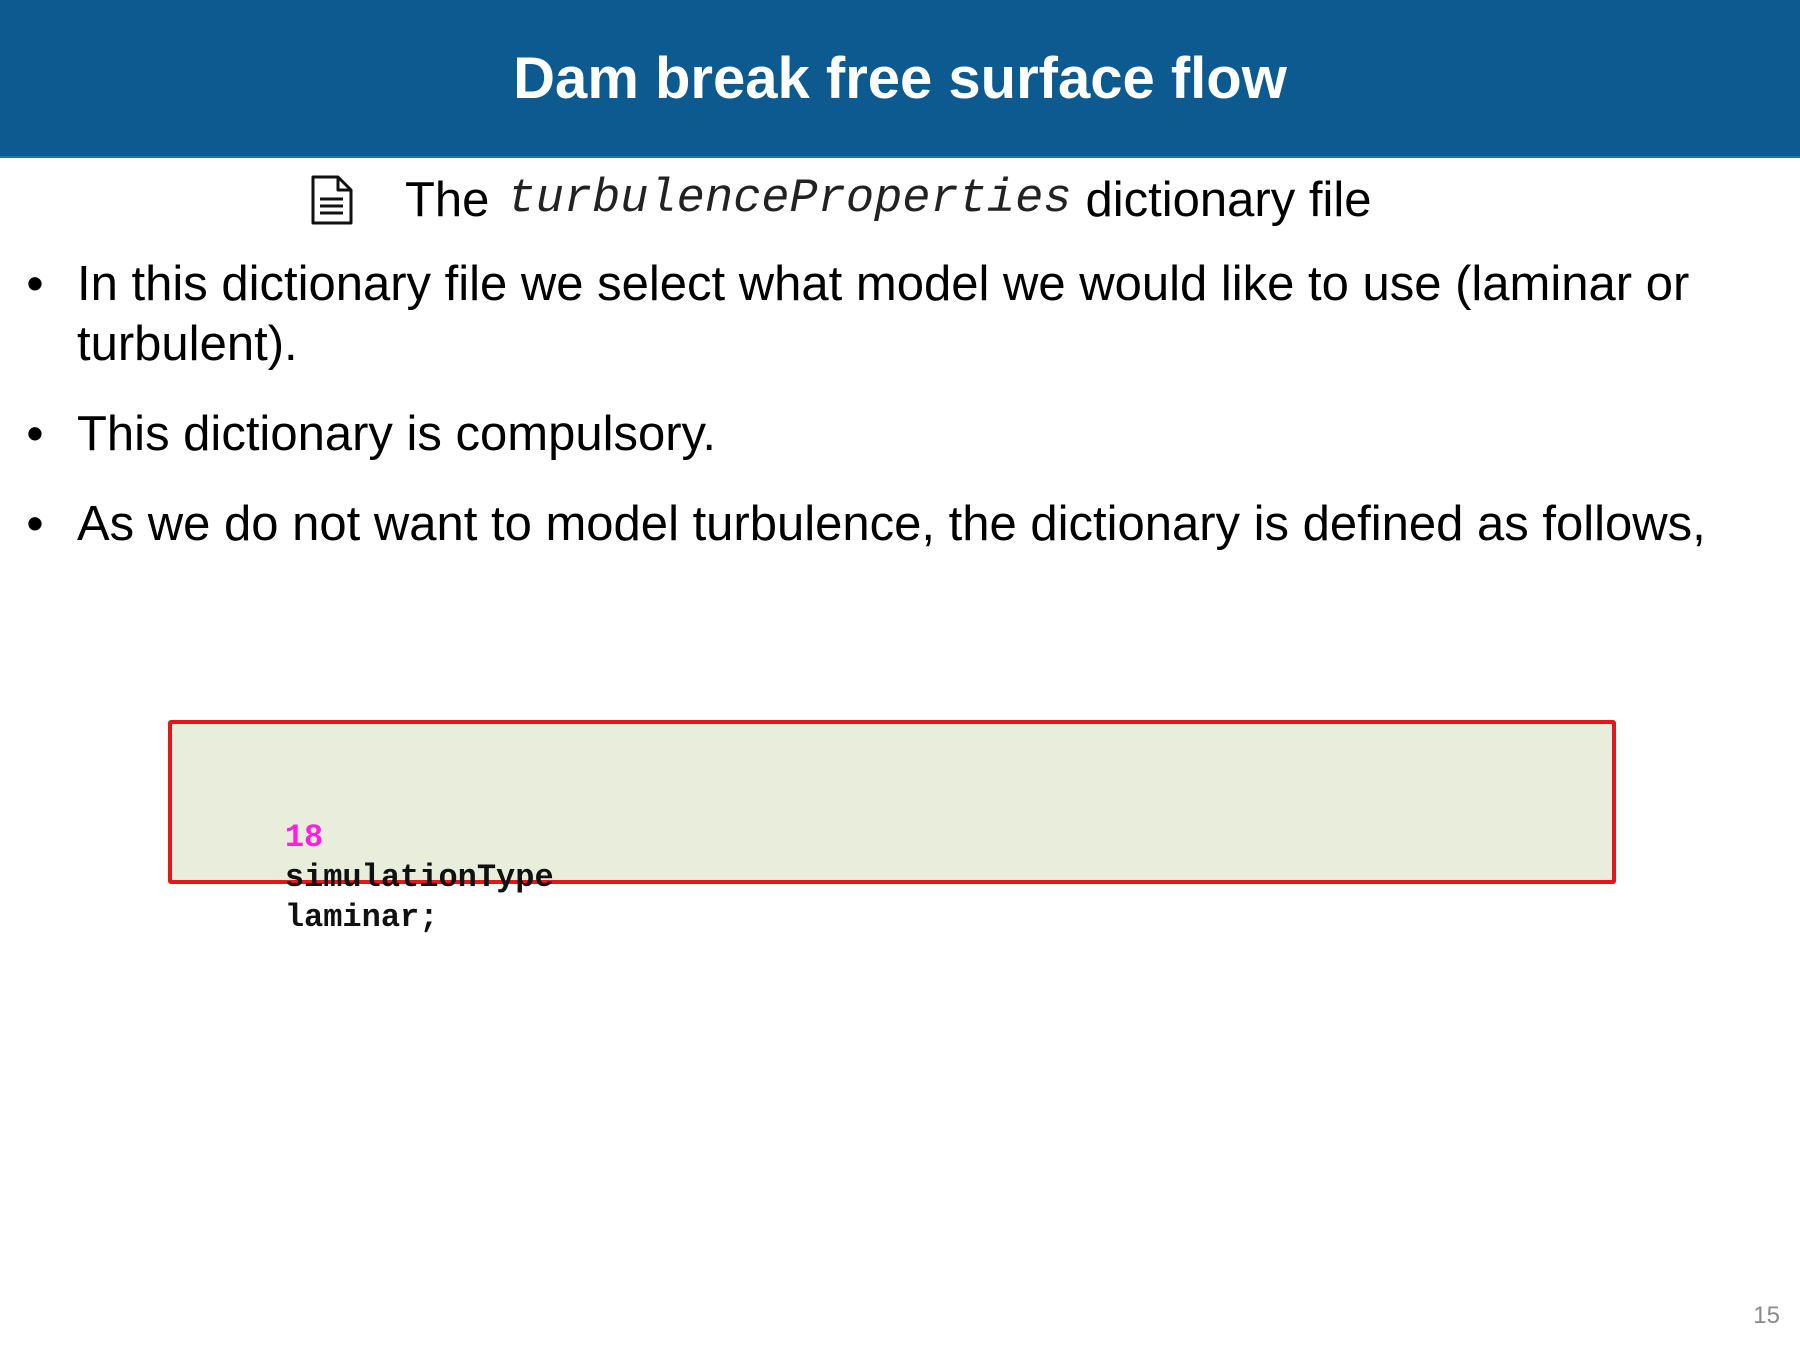  What do you see at coordinates (397, 434) in the screenshot?
I see `bullet-text: This dictionary is compulsory.` at bounding box center [397, 434].